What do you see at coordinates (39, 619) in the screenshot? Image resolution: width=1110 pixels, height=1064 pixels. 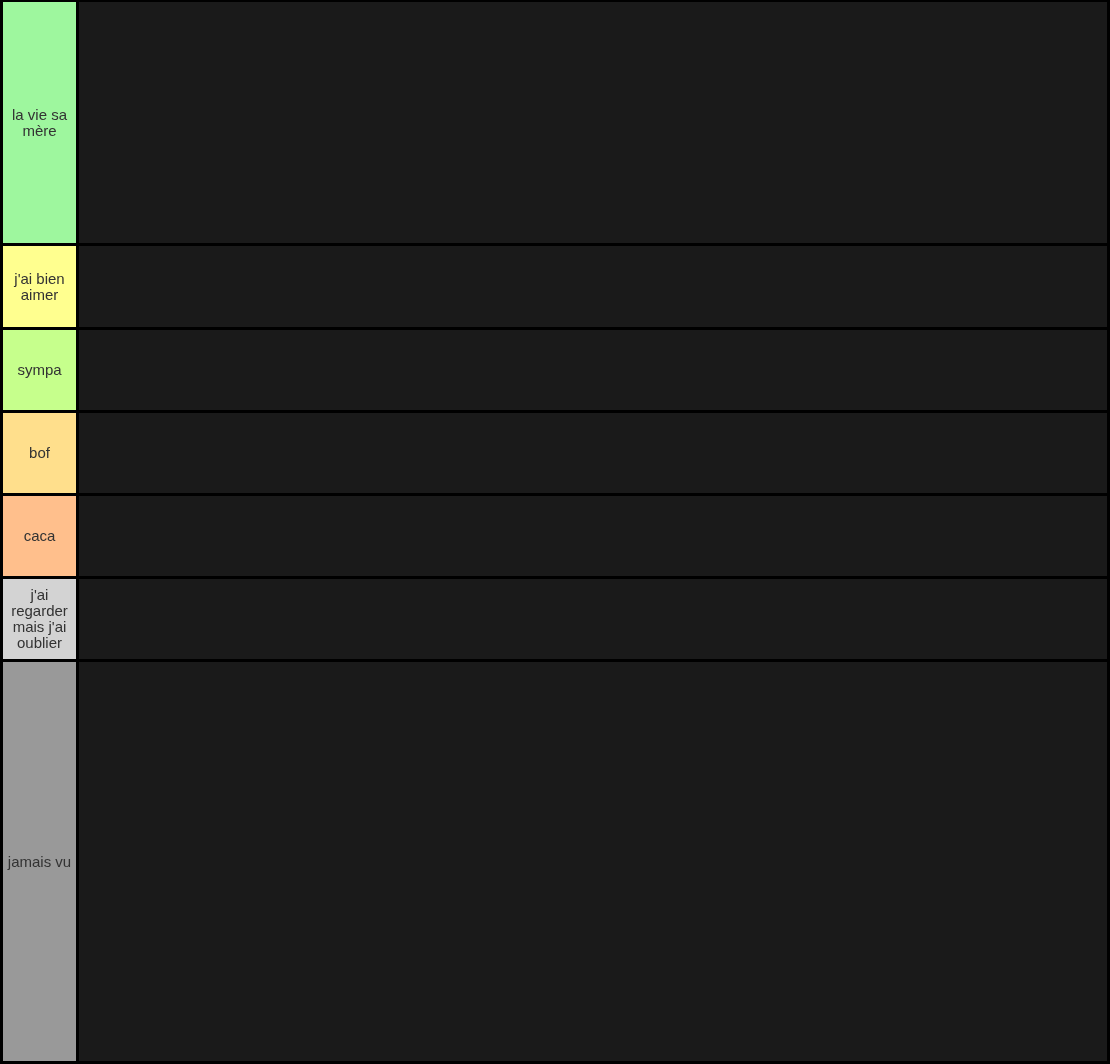 I see `tier-label: j'ai regarder mais j'ai oublier` at bounding box center [39, 619].